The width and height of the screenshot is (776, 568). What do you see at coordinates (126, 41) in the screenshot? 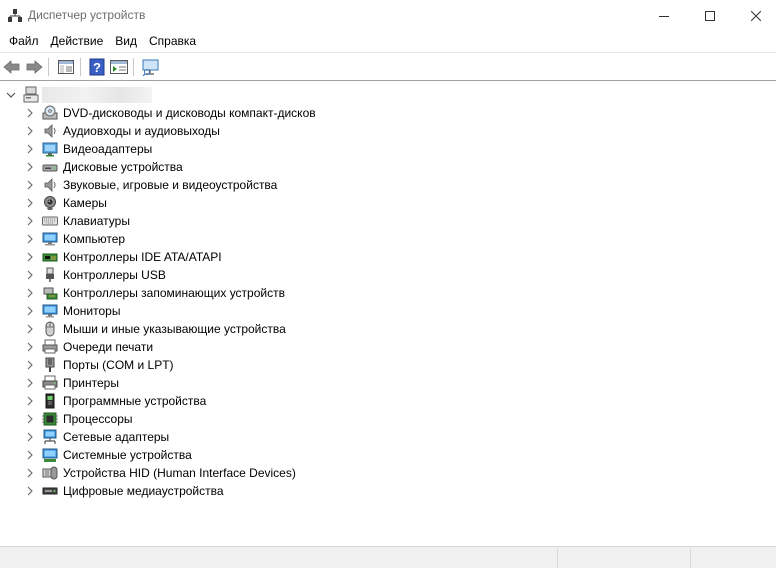
I see `menu-view: Вид` at bounding box center [126, 41].